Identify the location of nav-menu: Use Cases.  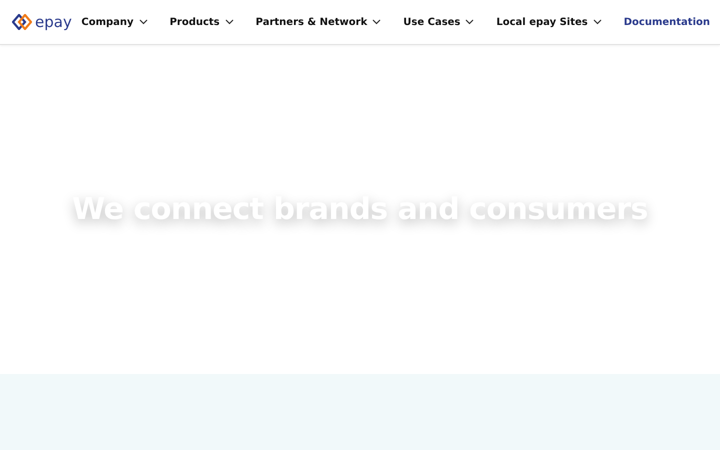
(438, 22).